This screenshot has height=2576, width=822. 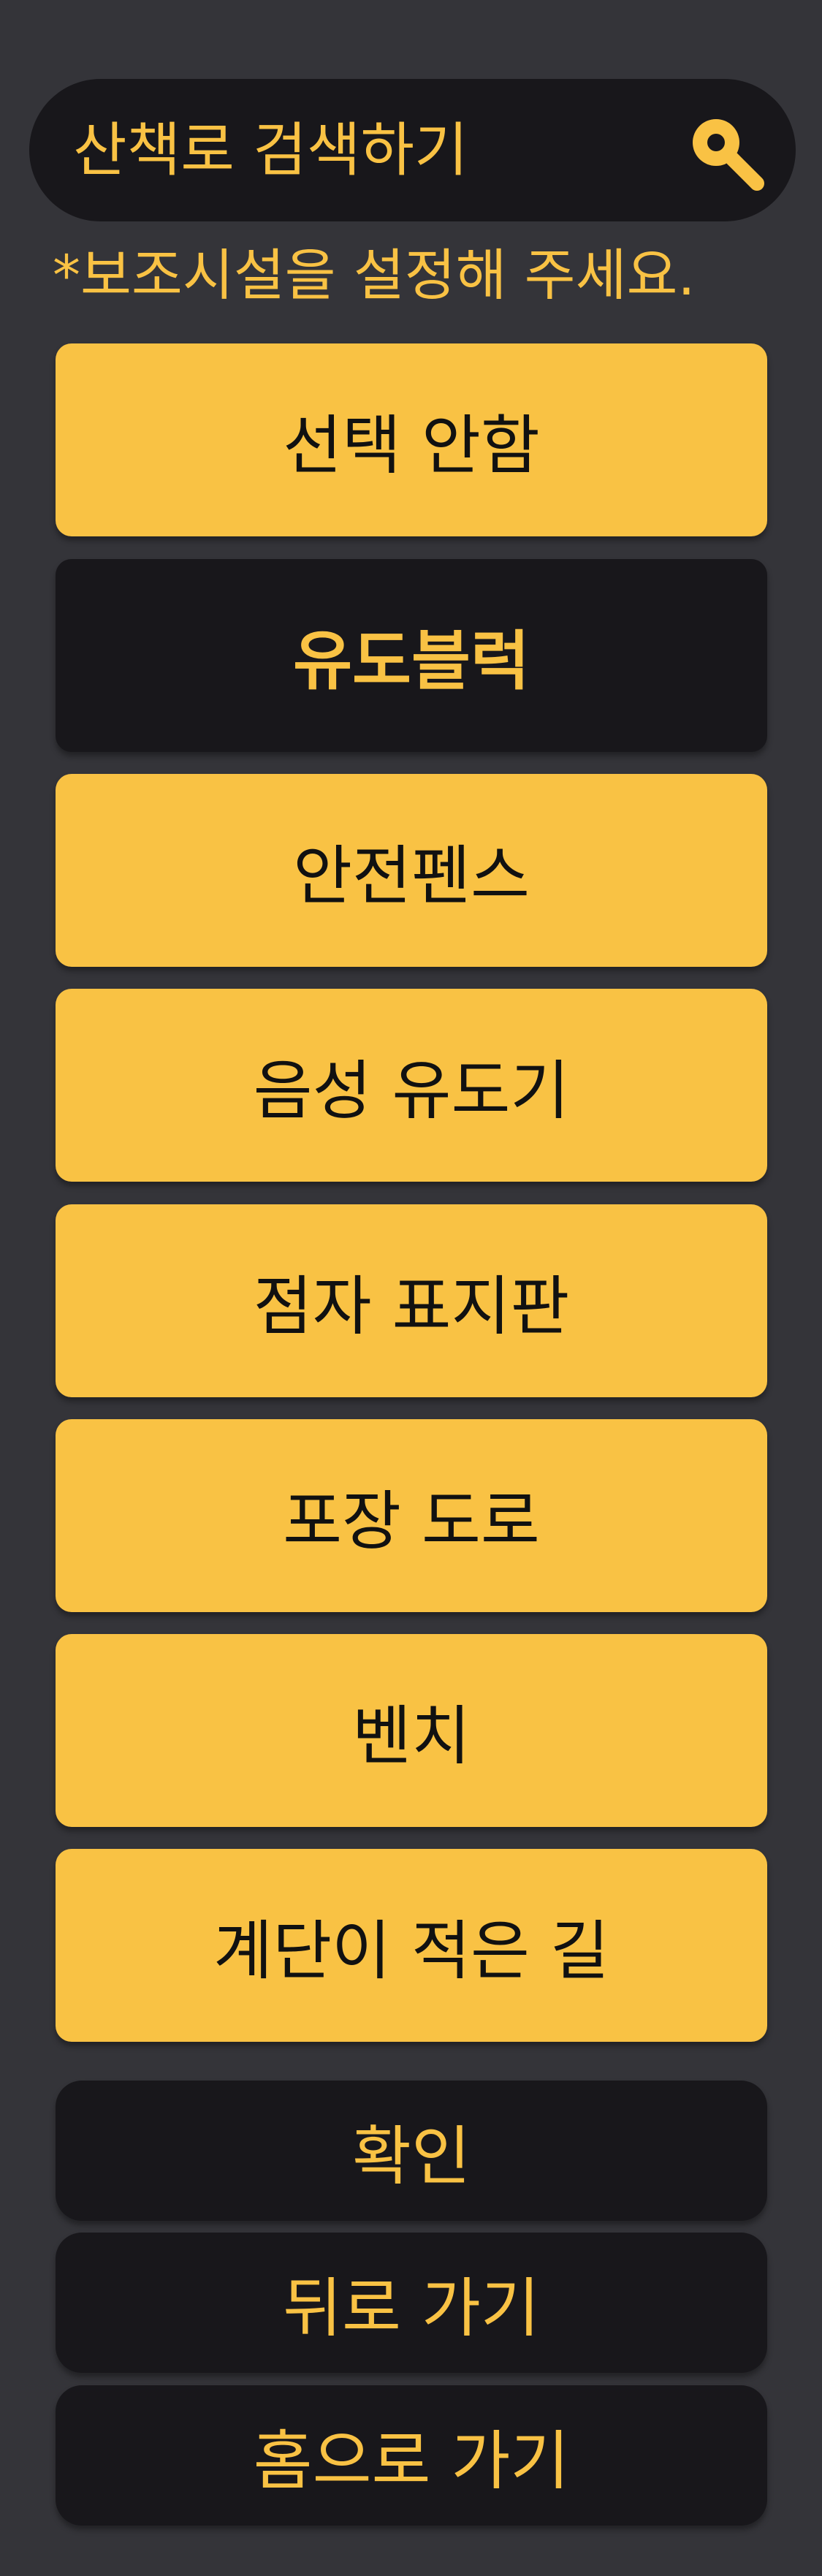 What do you see at coordinates (411, 1090) in the screenshot?
I see `option-label: 음성 유도기` at bounding box center [411, 1090].